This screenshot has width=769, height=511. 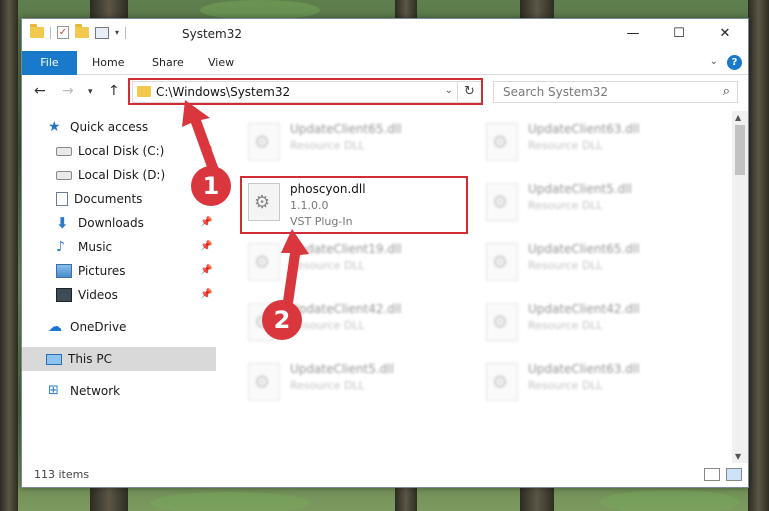 What do you see at coordinates (740, 287) in the screenshot?
I see `vertical-scrollbar: ▲ ▼` at bounding box center [740, 287].